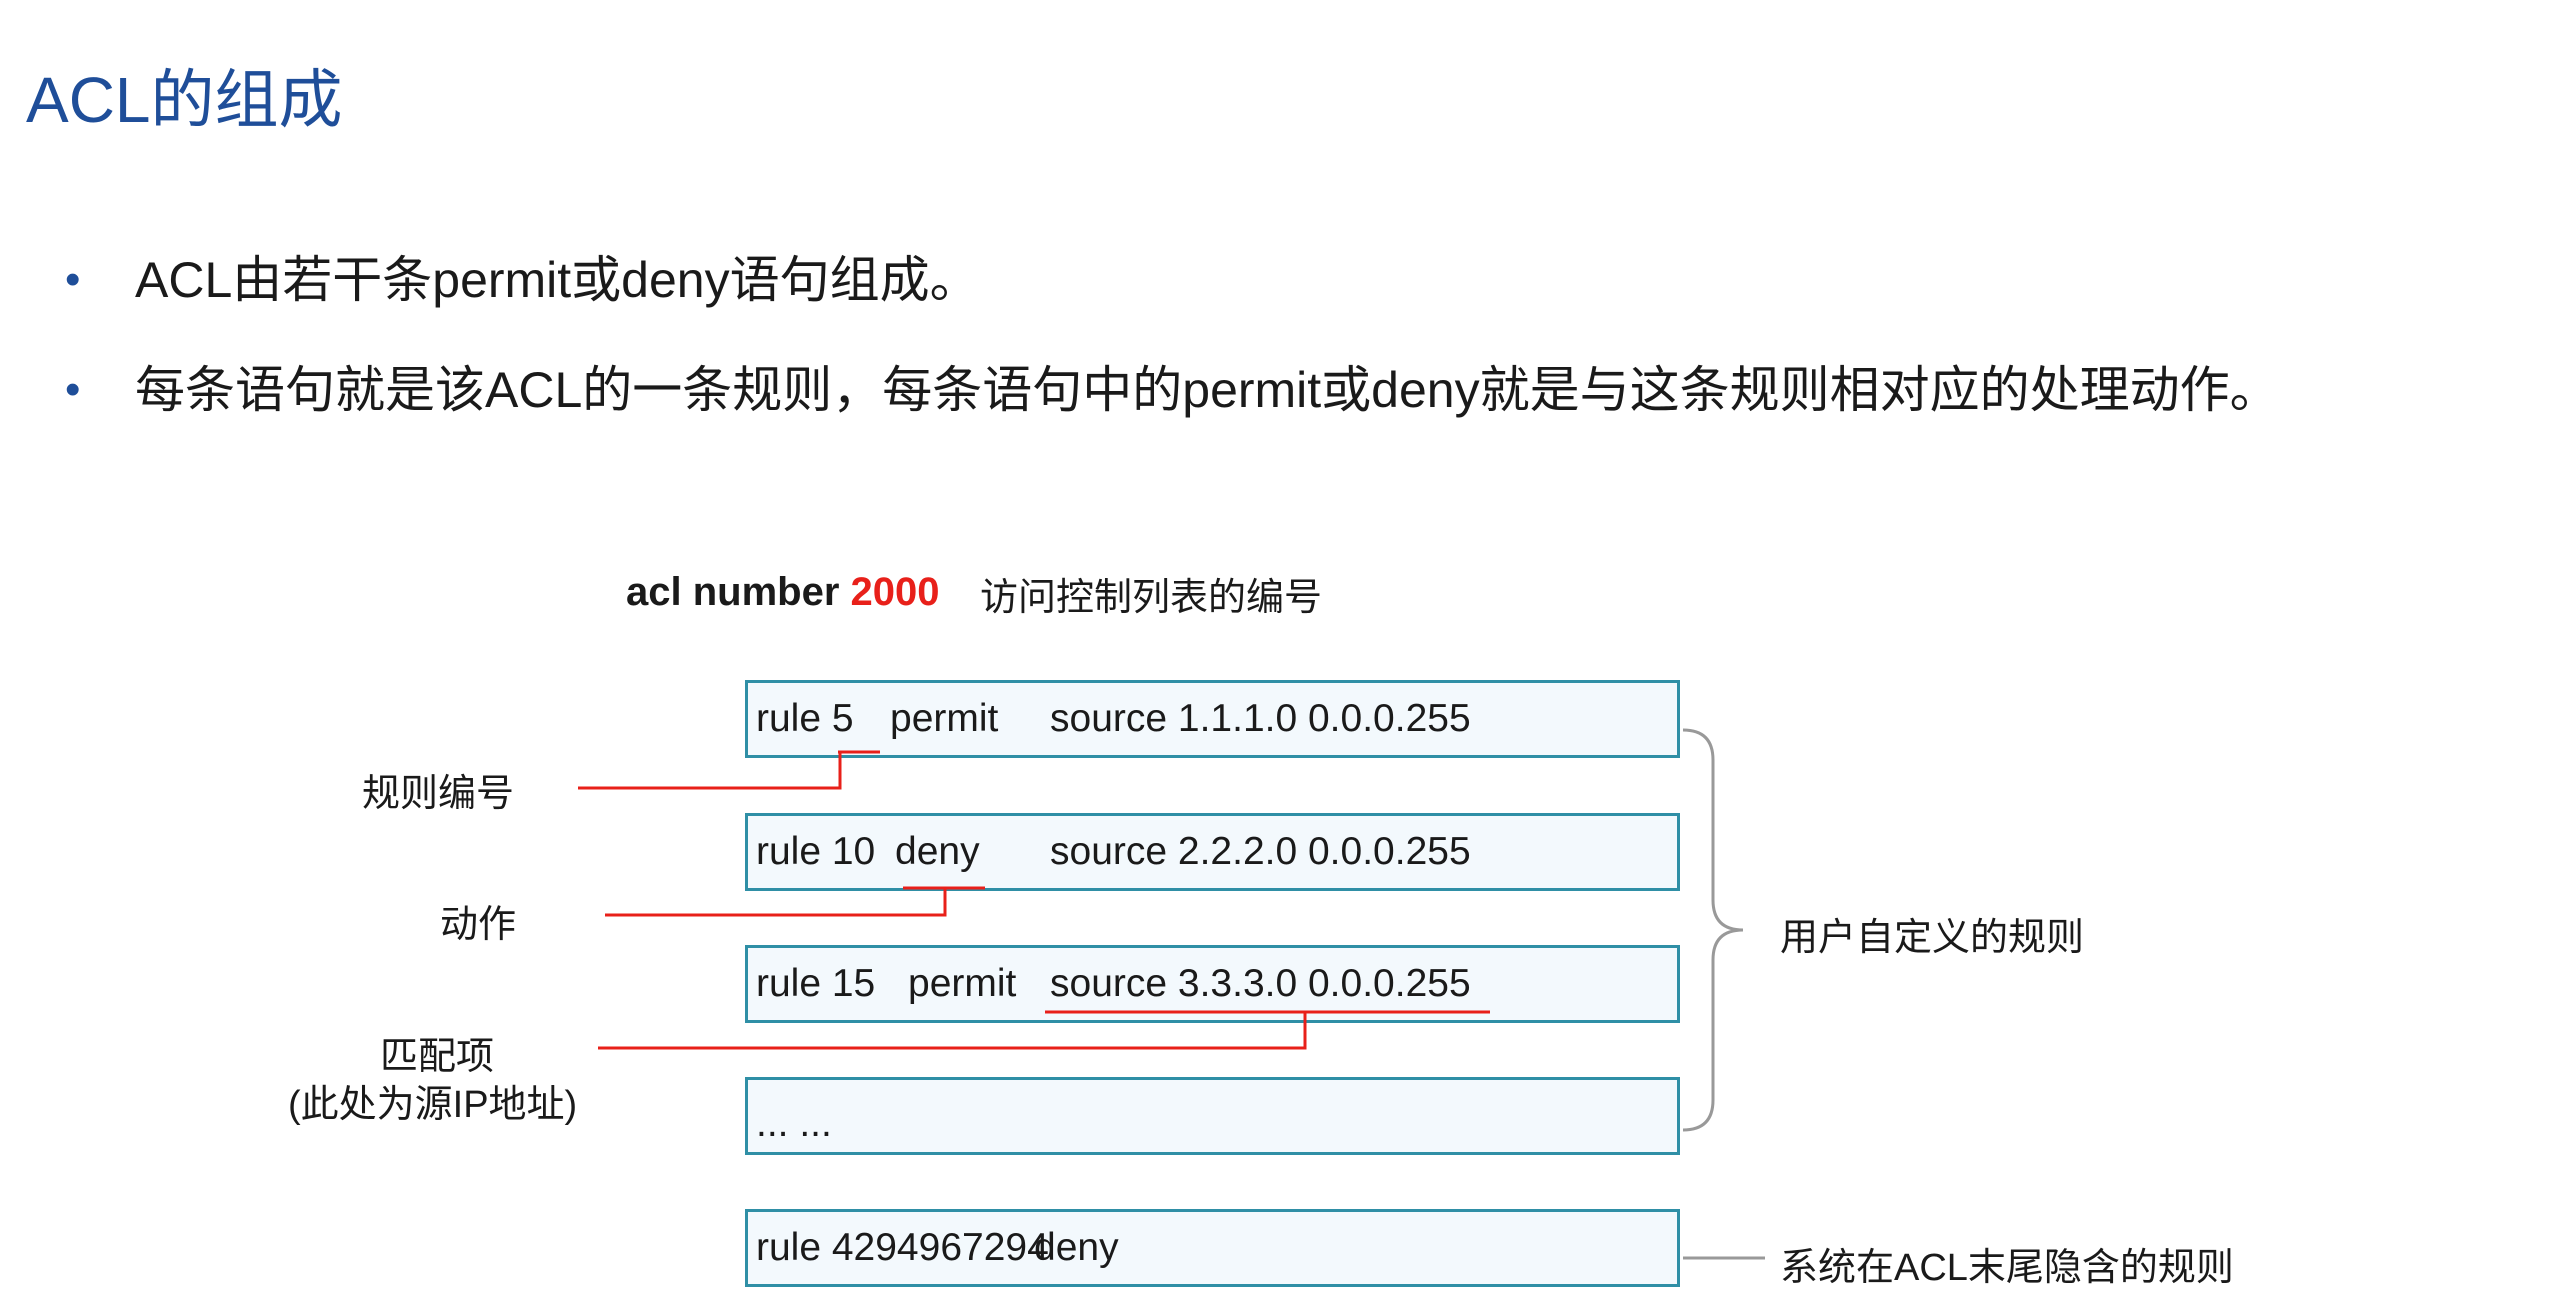 This screenshot has height=1300, width=2556. What do you see at coordinates (1713, 930) in the screenshot?
I see `user-defined-brace` at bounding box center [1713, 930].